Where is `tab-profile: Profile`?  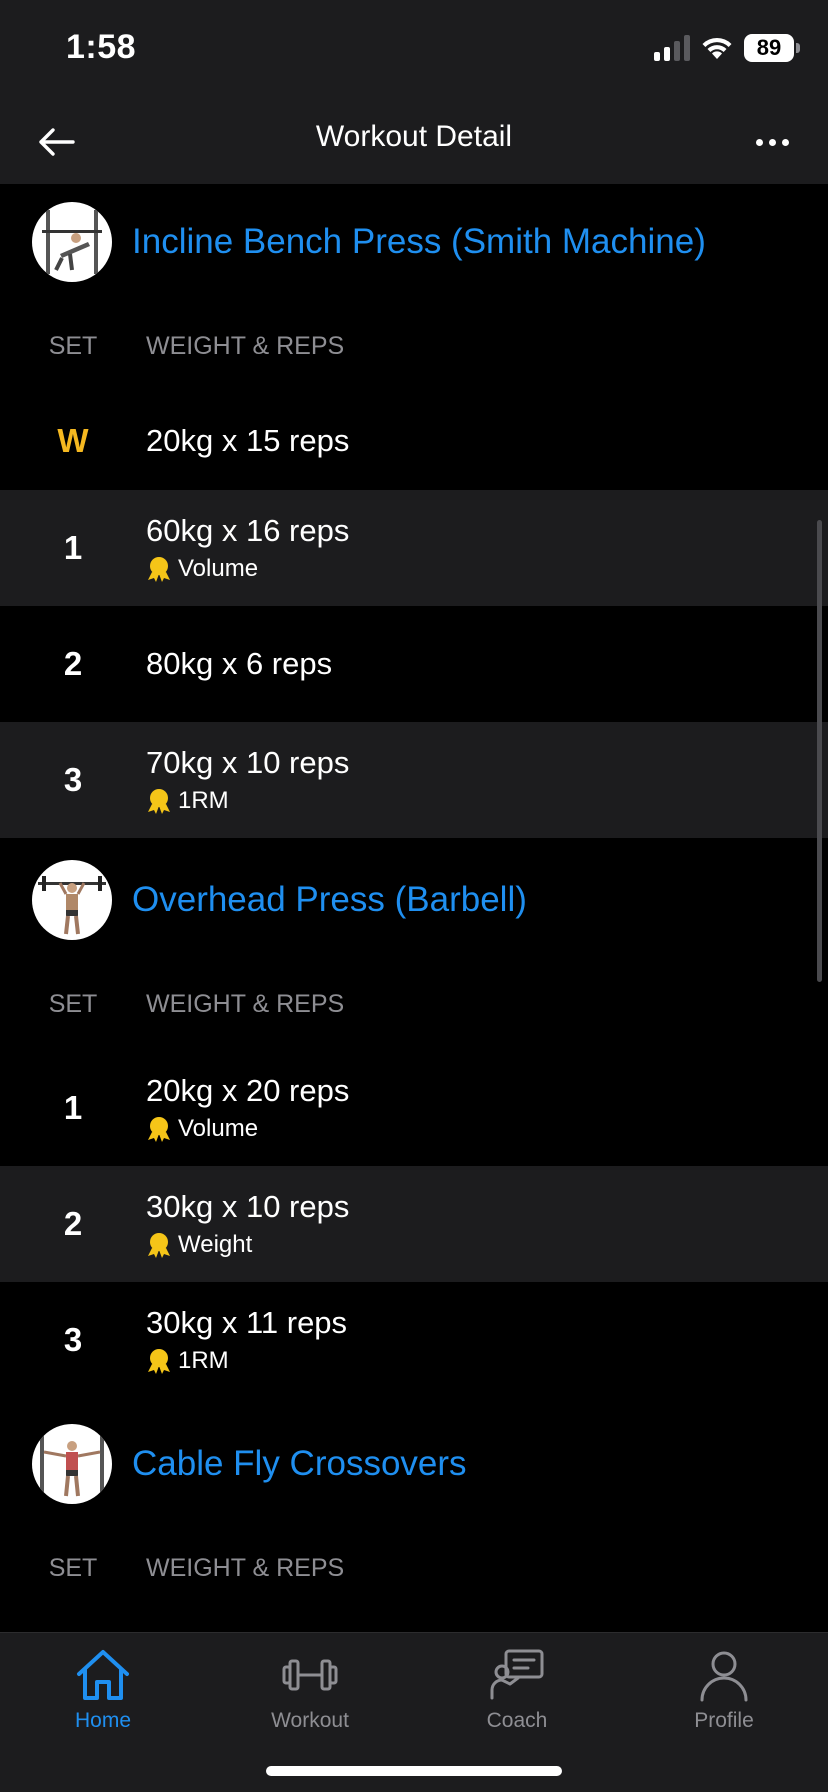
tab-profile: Profile is located at coordinates (724, 1690).